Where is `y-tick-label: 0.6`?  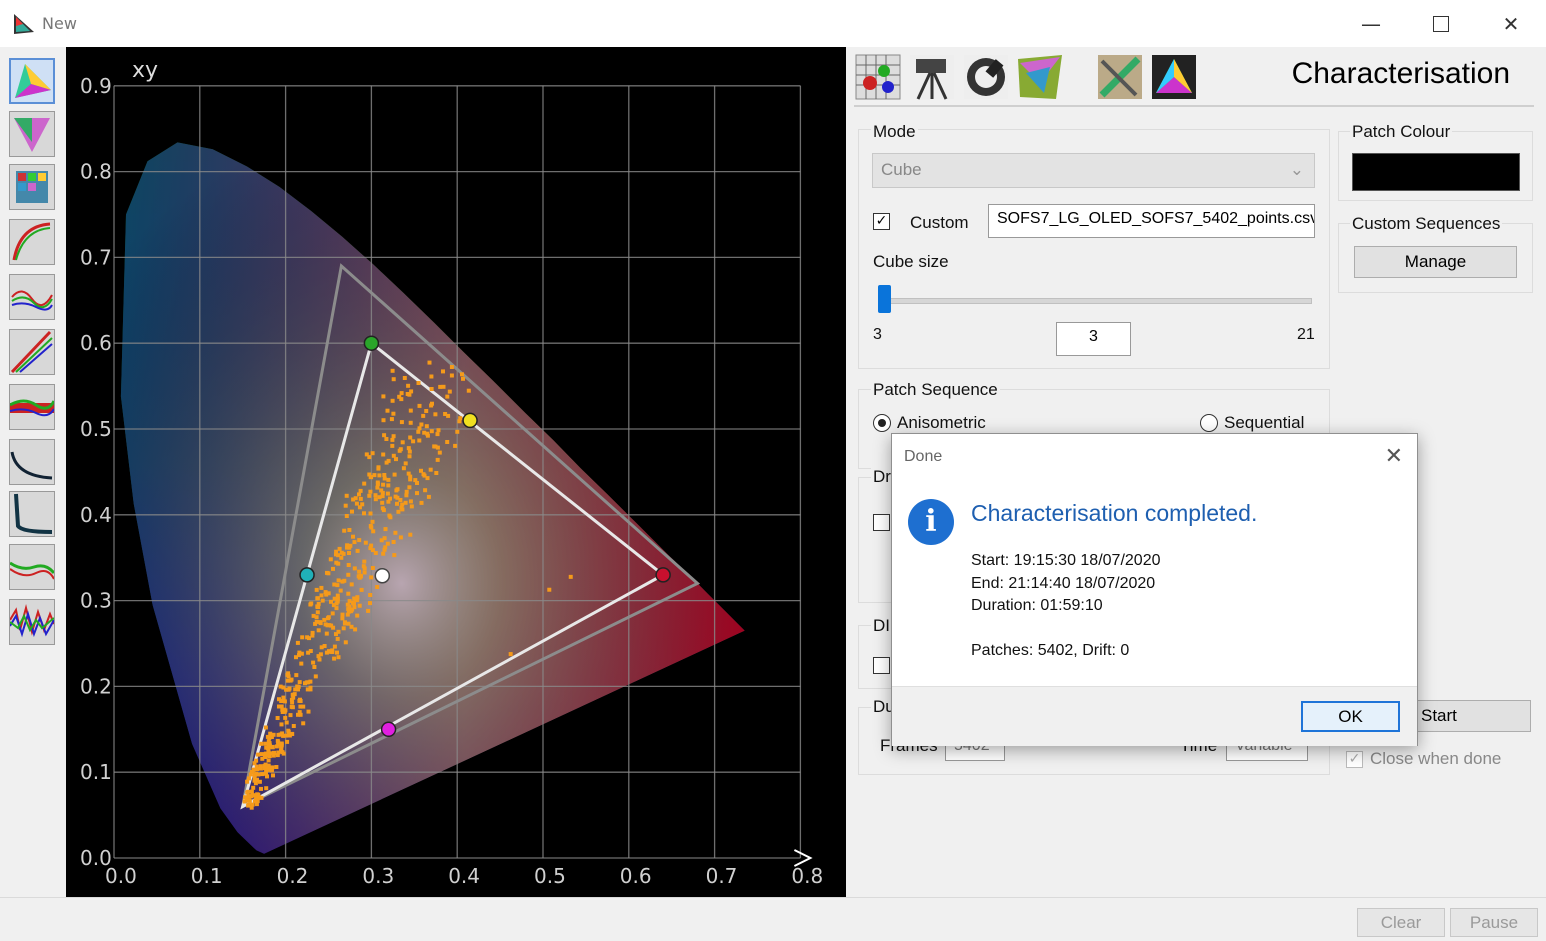
y-tick-label: 0.6 is located at coordinates (96, 343).